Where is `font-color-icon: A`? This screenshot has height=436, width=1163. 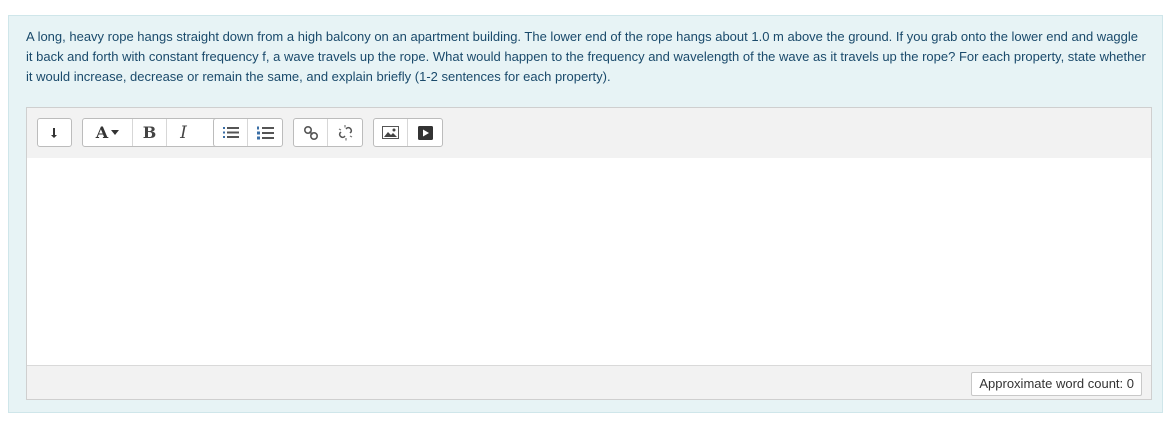
font-color-icon: A is located at coordinates (108, 132).